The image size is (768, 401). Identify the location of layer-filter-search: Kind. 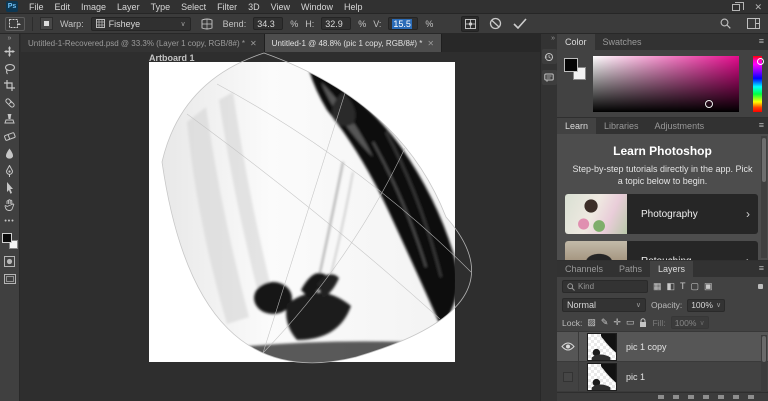
(605, 286).